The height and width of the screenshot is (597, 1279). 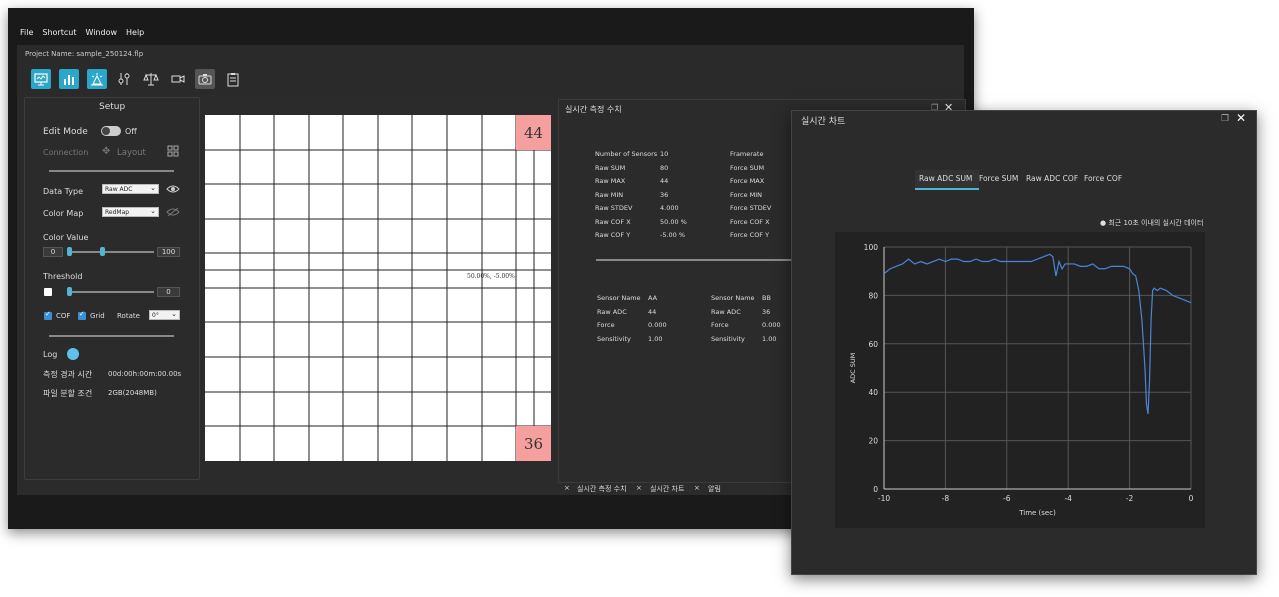 I want to click on color-max-input: 100, so click(x=168, y=252).